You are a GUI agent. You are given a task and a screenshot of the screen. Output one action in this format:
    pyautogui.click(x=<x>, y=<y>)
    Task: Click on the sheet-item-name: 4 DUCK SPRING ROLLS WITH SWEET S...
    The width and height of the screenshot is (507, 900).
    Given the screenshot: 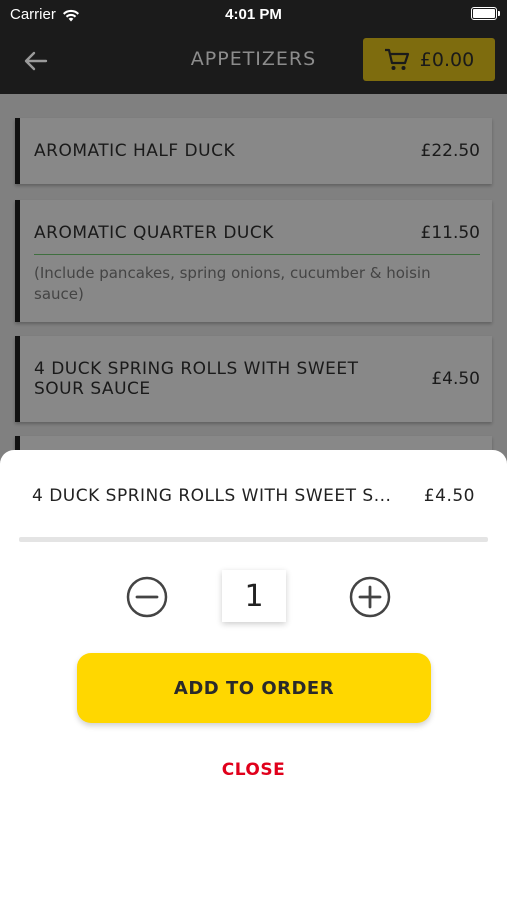 What is the action you would take?
    pyautogui.click(x=212, y=496)
    